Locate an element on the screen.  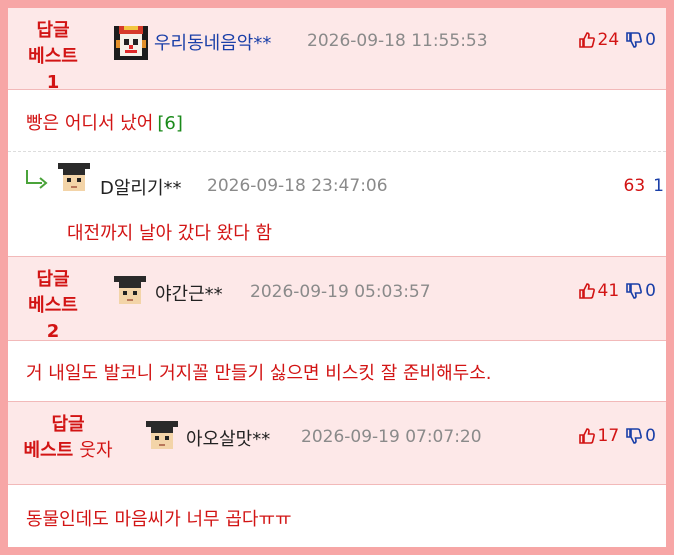
timestamp: 2026-09-19 05:03:57 is located at coordinates (340, 292).